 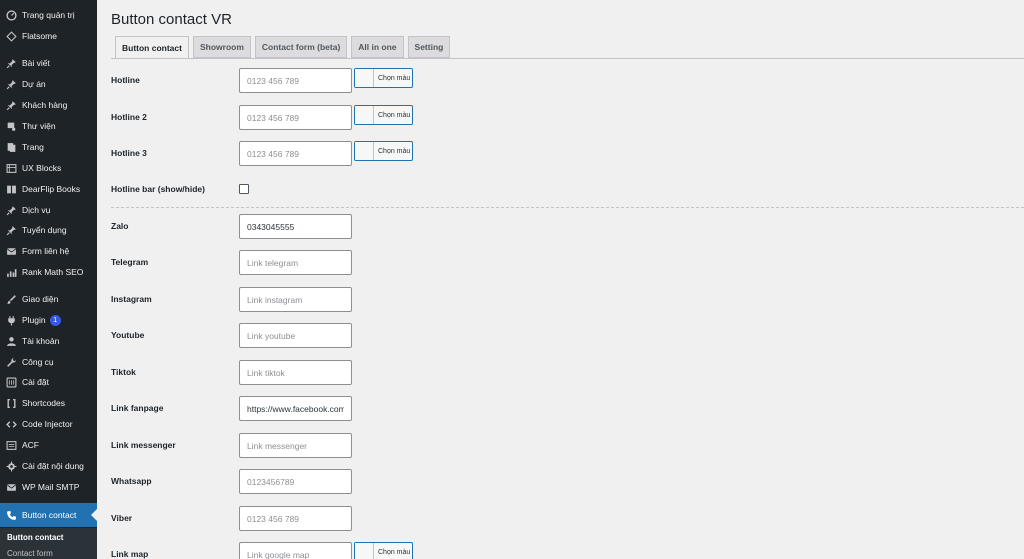 What do you see at coordinates (11, 36) in the screenshot?
I see `diamond-icon` at bounding box center [11, 36].